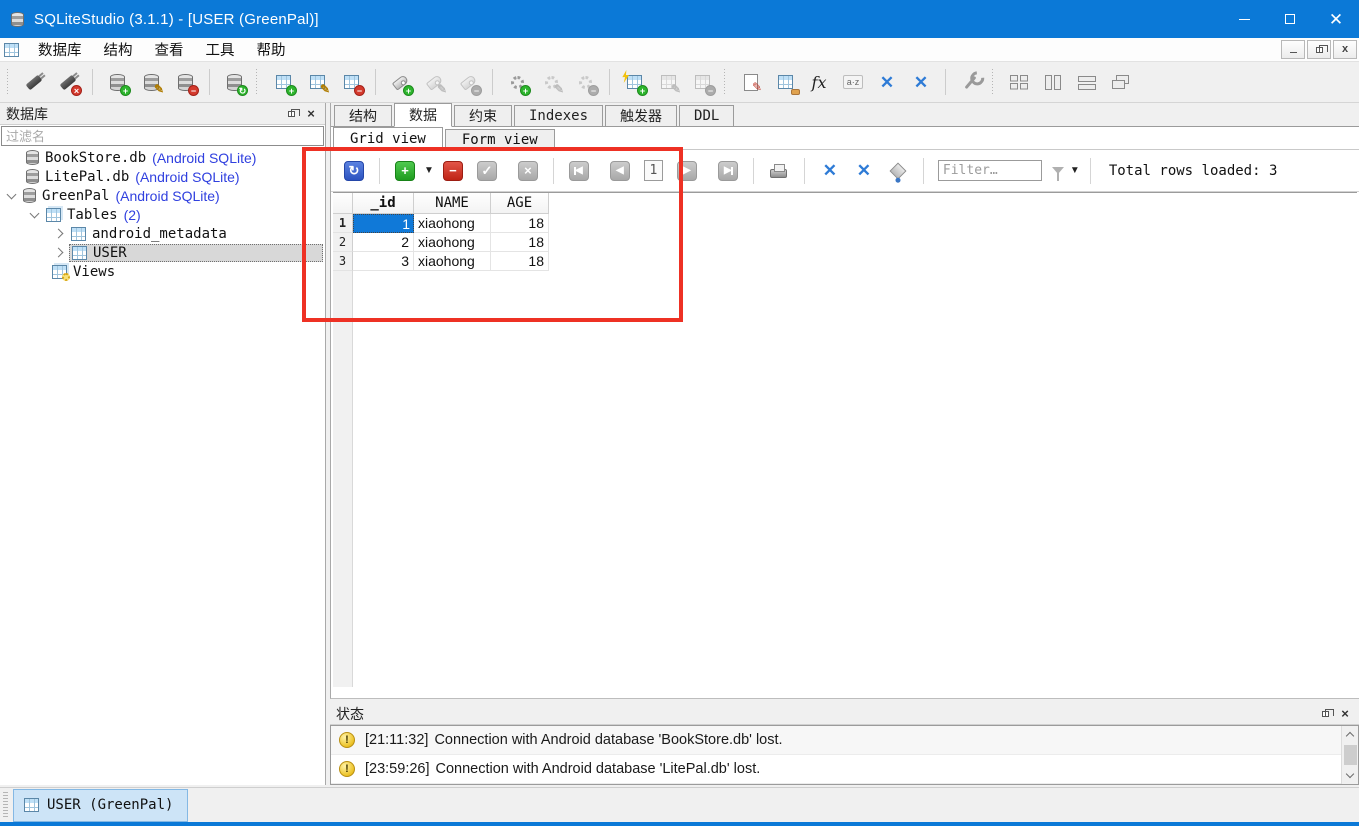 The image size is (1359, 826). What do you see at coordinates (641, 115) in the screenshot?
I see `tab-triggers: 触发器` at bounding box center [641, 115].